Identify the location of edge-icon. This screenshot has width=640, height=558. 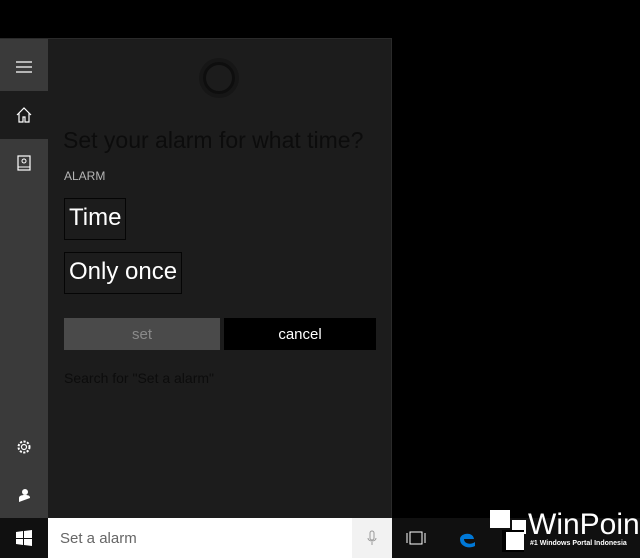
(467, 540).